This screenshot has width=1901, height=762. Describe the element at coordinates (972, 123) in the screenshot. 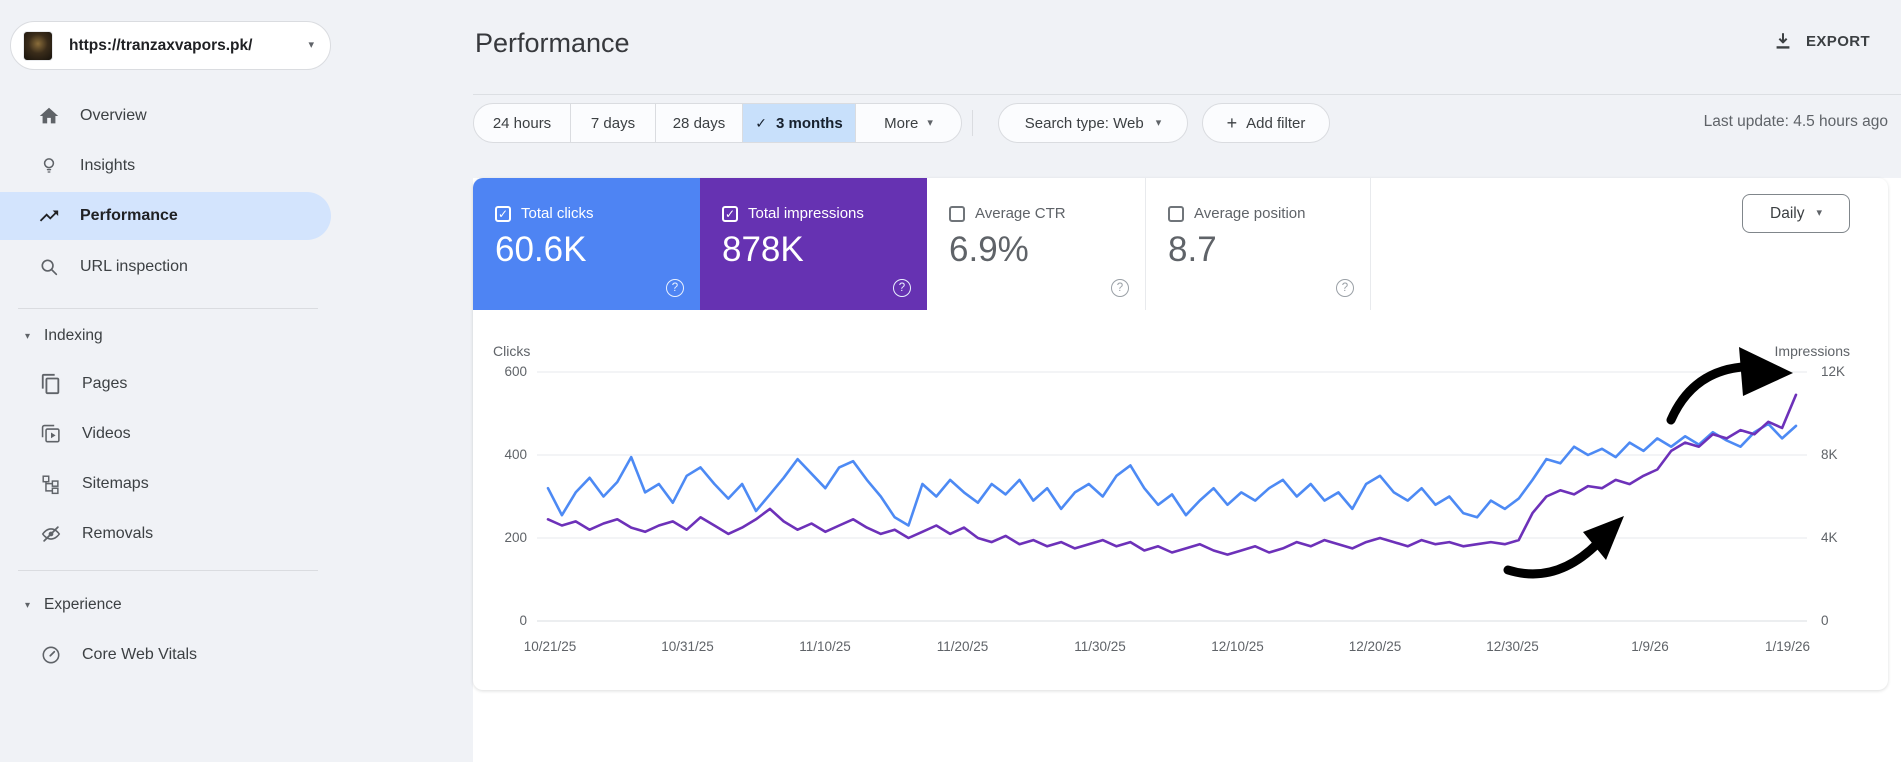

I see `filter-divider` at that location.